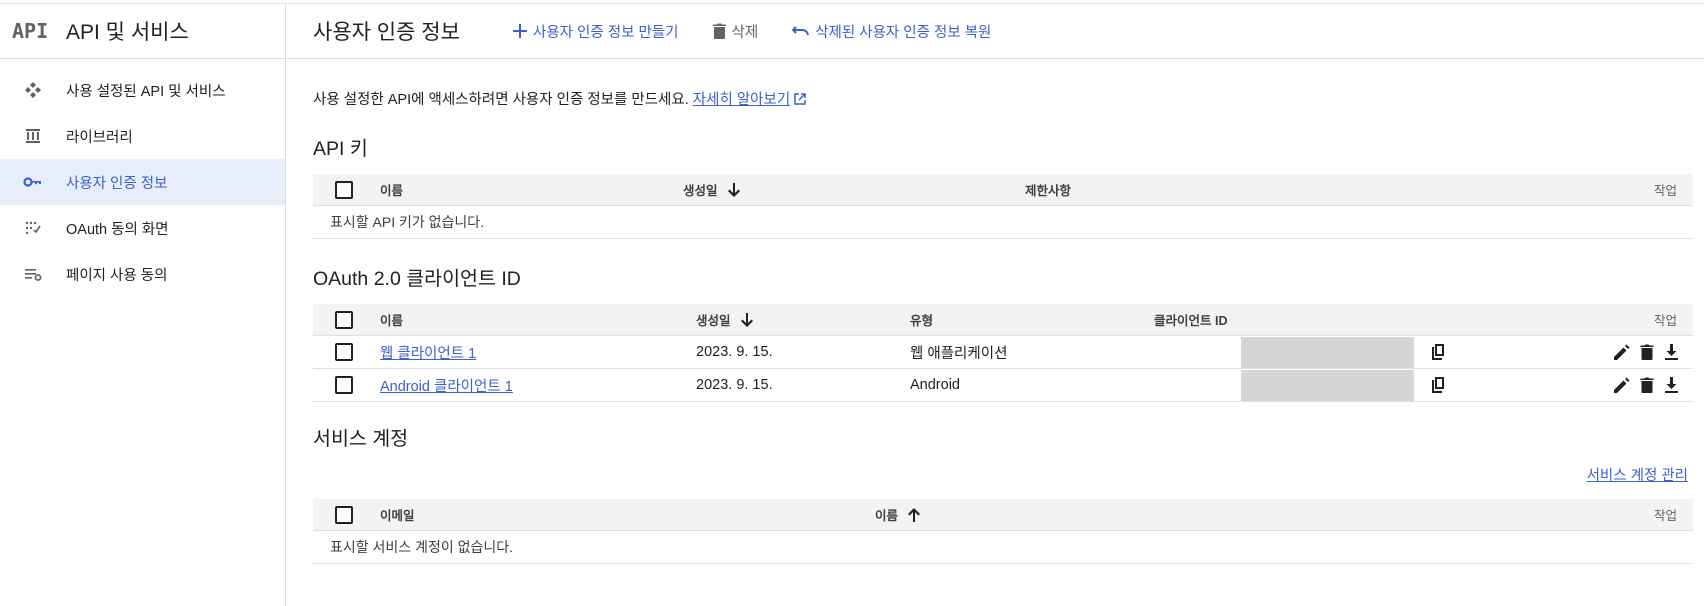  Describe the element at coordinates (127, 32) in the screenshot. I see `sidebar-title: API 및 서비스` at that location.